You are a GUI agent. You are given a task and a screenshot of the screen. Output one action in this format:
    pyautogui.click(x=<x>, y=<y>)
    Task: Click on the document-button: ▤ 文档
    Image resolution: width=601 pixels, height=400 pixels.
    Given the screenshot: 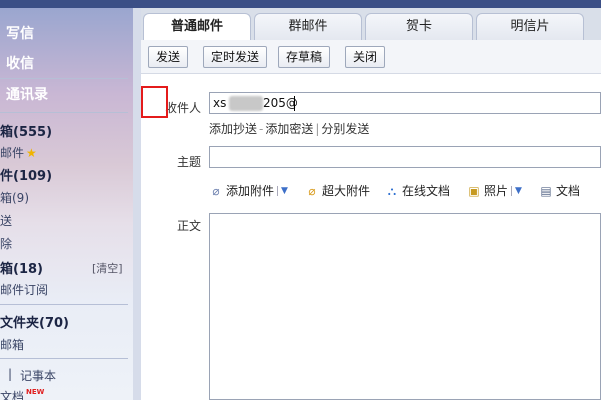 What is the action you would take?
    pyautogui.click(x=559, y=190)
    